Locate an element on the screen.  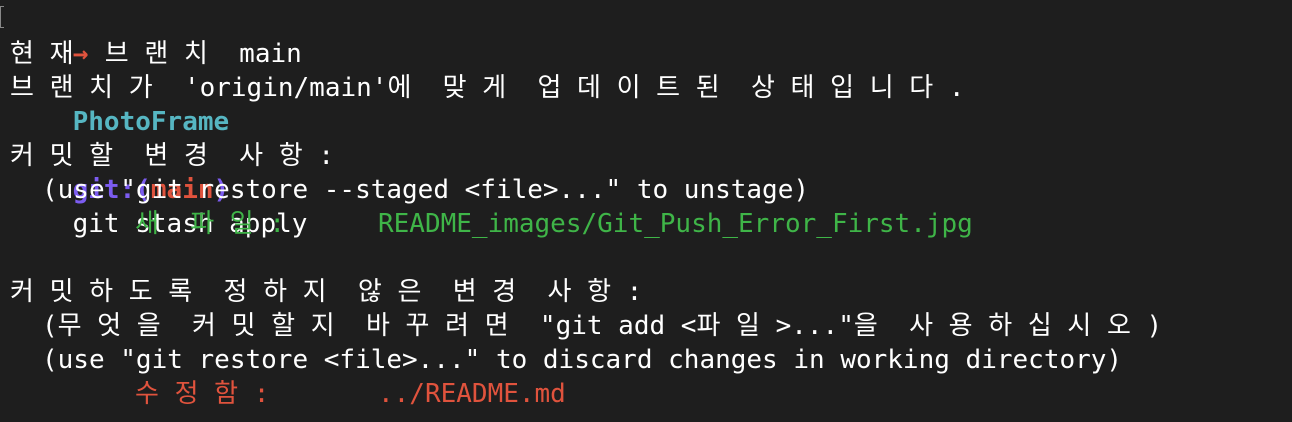
prompt-directory: PhotoFrame is located at coordinates (151, 122).